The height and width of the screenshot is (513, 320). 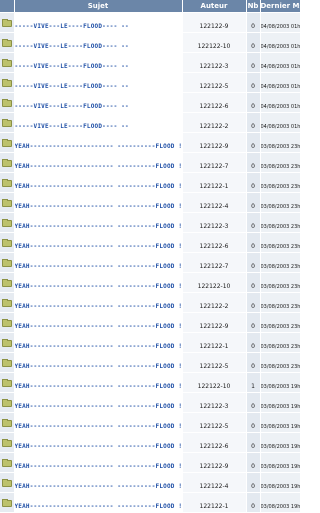 What do you see at coordinates (98, 6) in the screenshot?
I see `subject-column-header: Sujet` at bounding box center [98, 6].